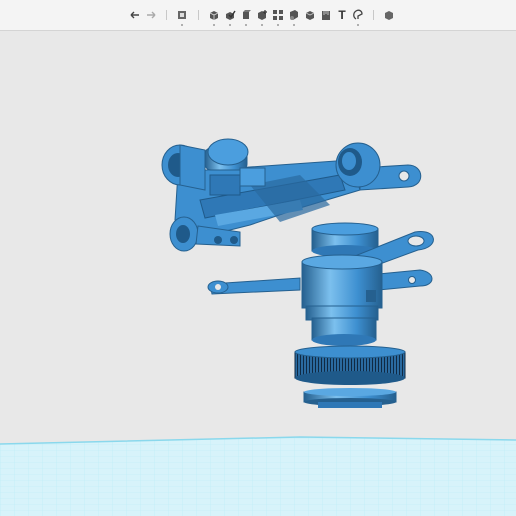  I want to click on measure-icon, so click(326, 15).